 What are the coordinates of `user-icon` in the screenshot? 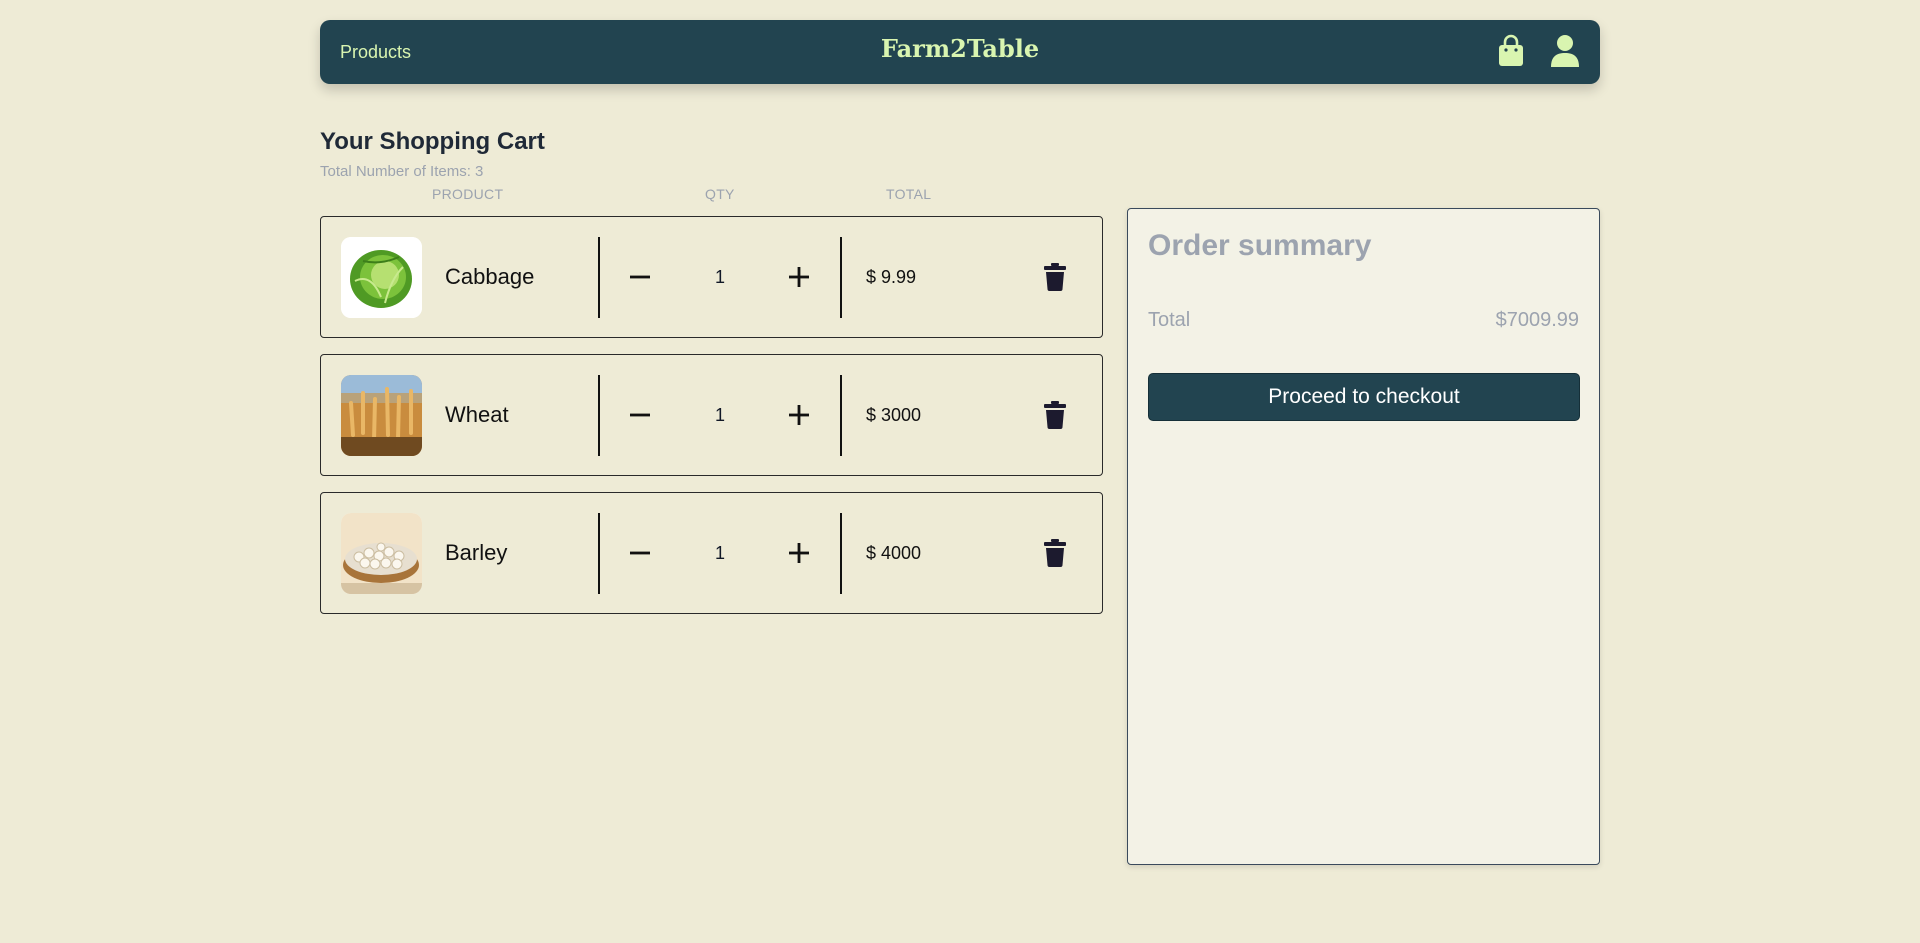 It's located at (1565, 51).